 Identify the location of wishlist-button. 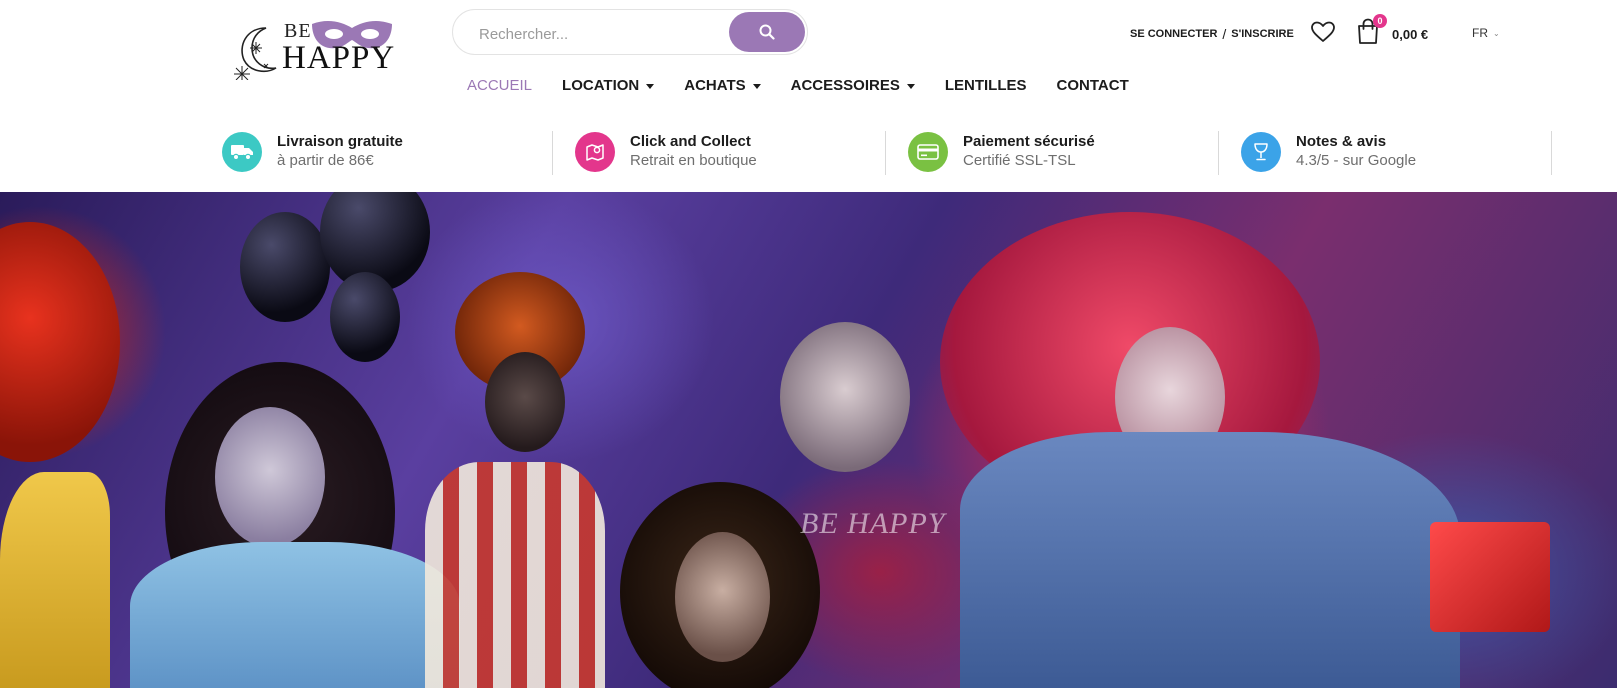
(1323, 32).